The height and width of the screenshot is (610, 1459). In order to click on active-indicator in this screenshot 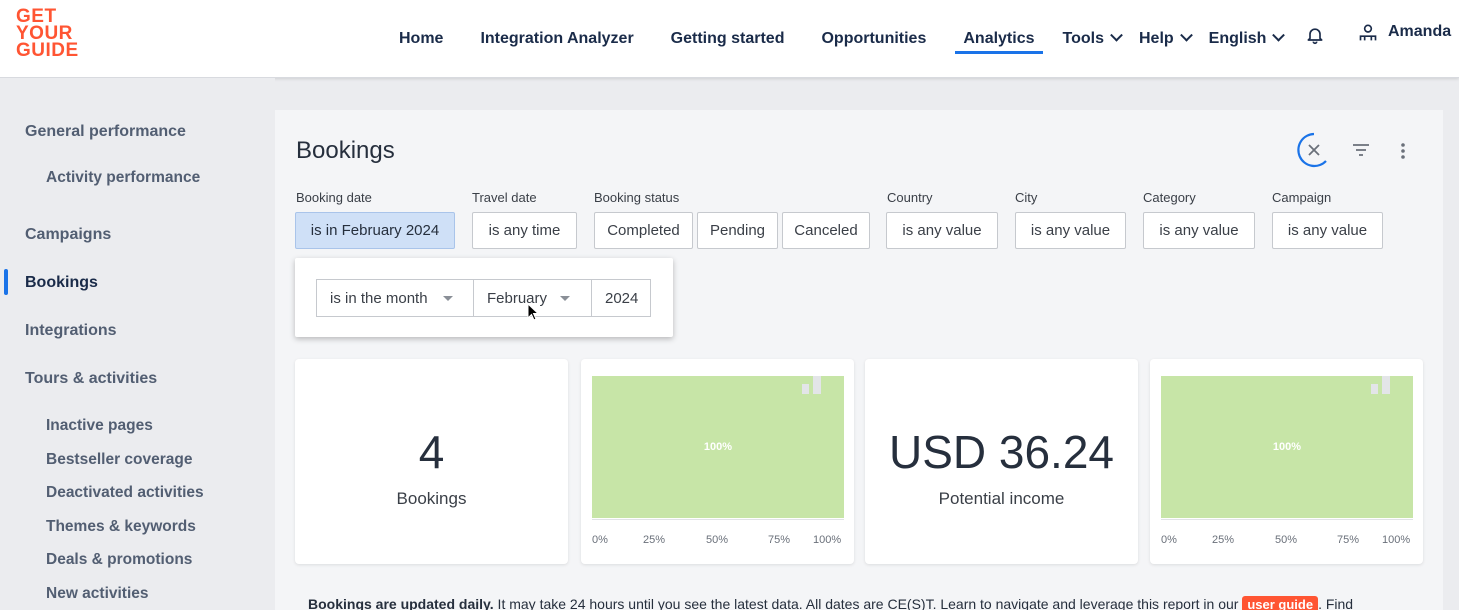, I will do `click(6, 282)`.